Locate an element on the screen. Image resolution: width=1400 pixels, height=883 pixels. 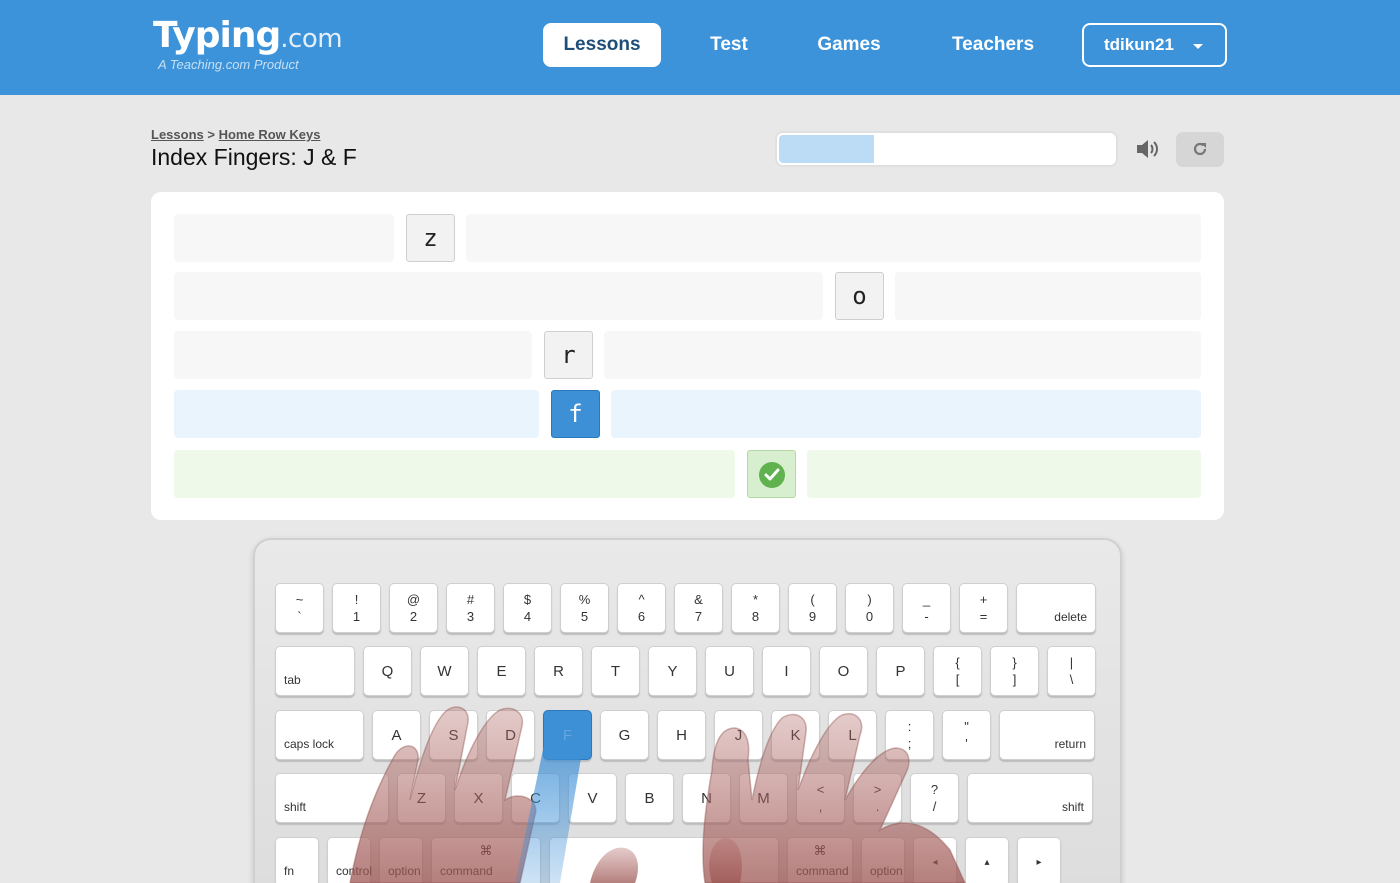
key-arrow: ▸ is located at coordinates (1039, 860).